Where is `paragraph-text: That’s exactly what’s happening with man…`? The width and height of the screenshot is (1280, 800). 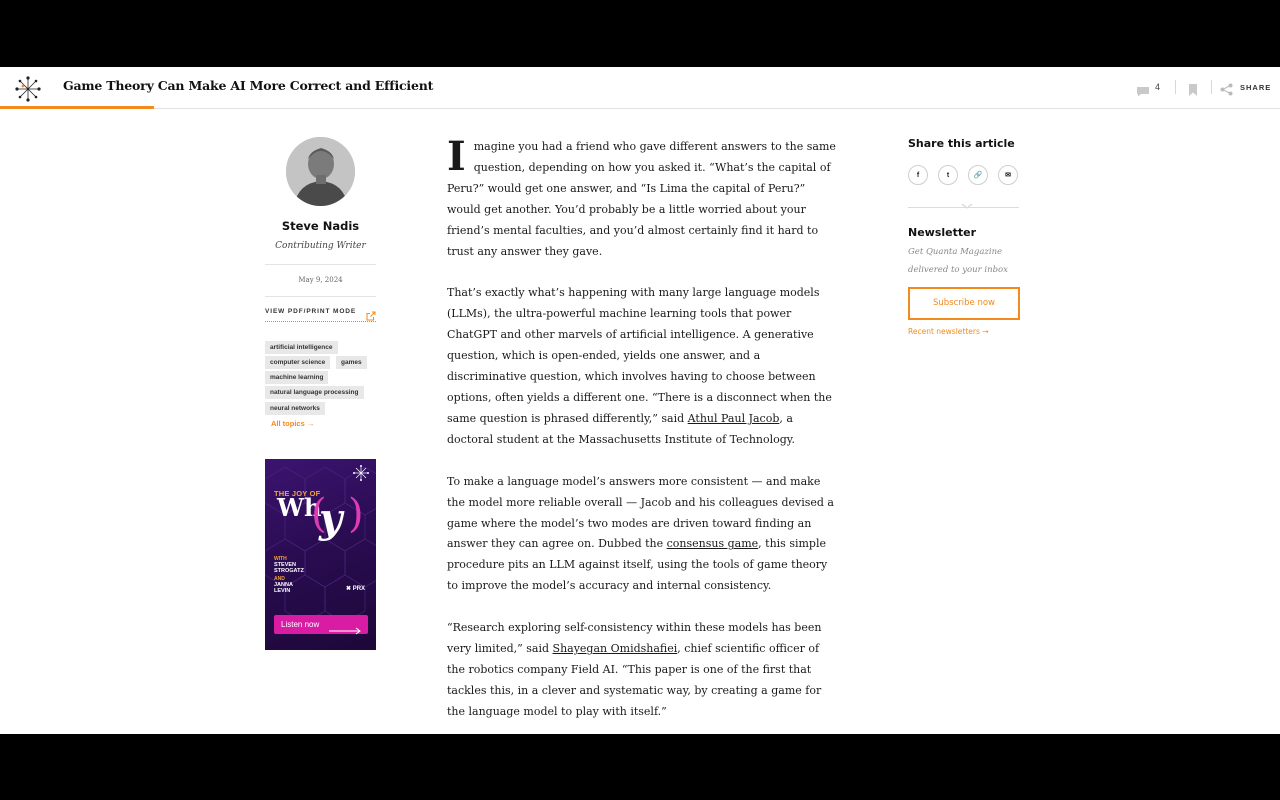
paragraph-text: That’s exactly what’s happening with man… is located at coordinates (639, 355).